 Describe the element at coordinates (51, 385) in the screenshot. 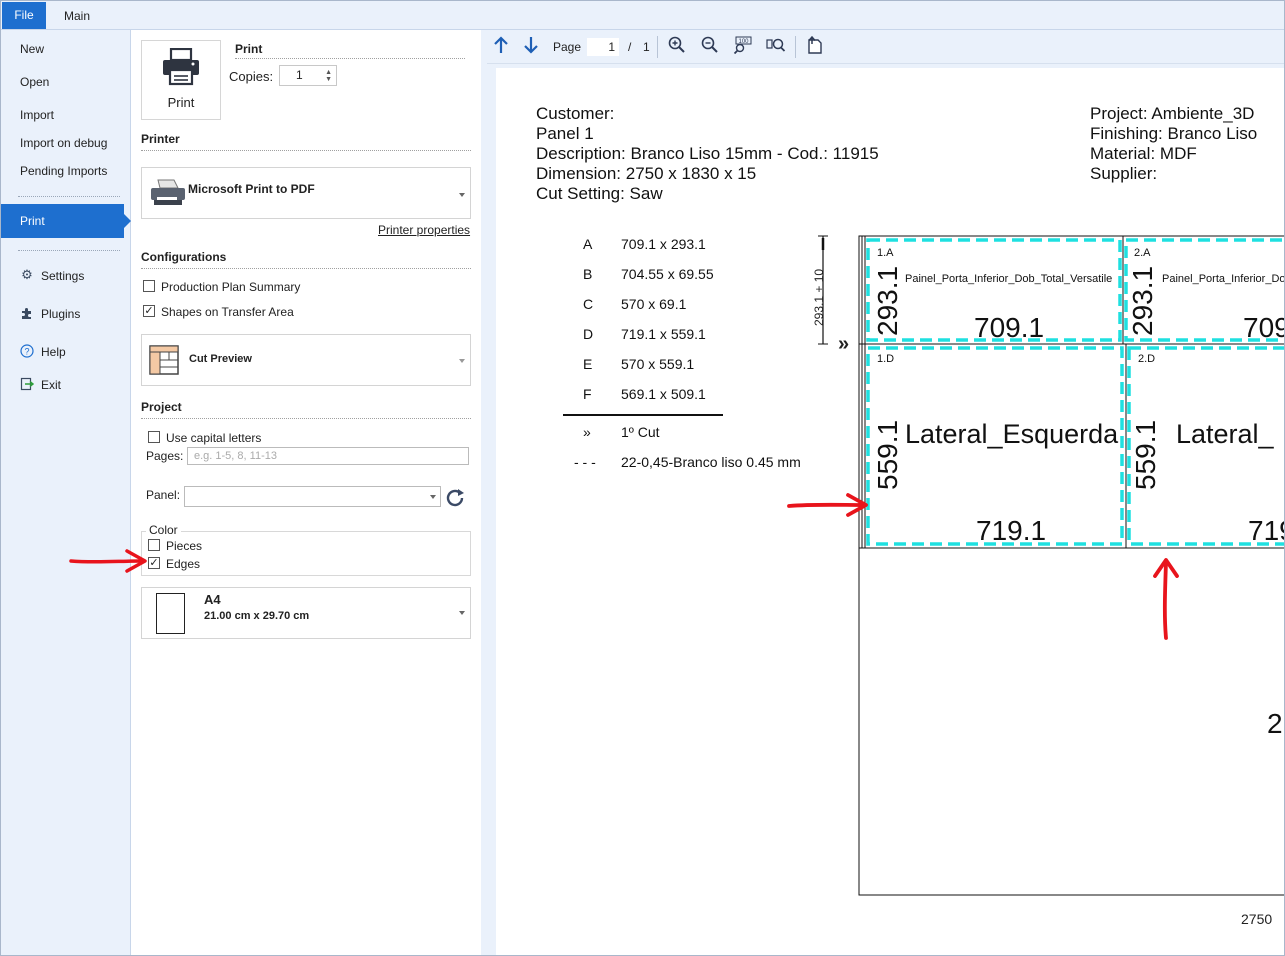

I see `menu-item-exit: Exit` at that location.